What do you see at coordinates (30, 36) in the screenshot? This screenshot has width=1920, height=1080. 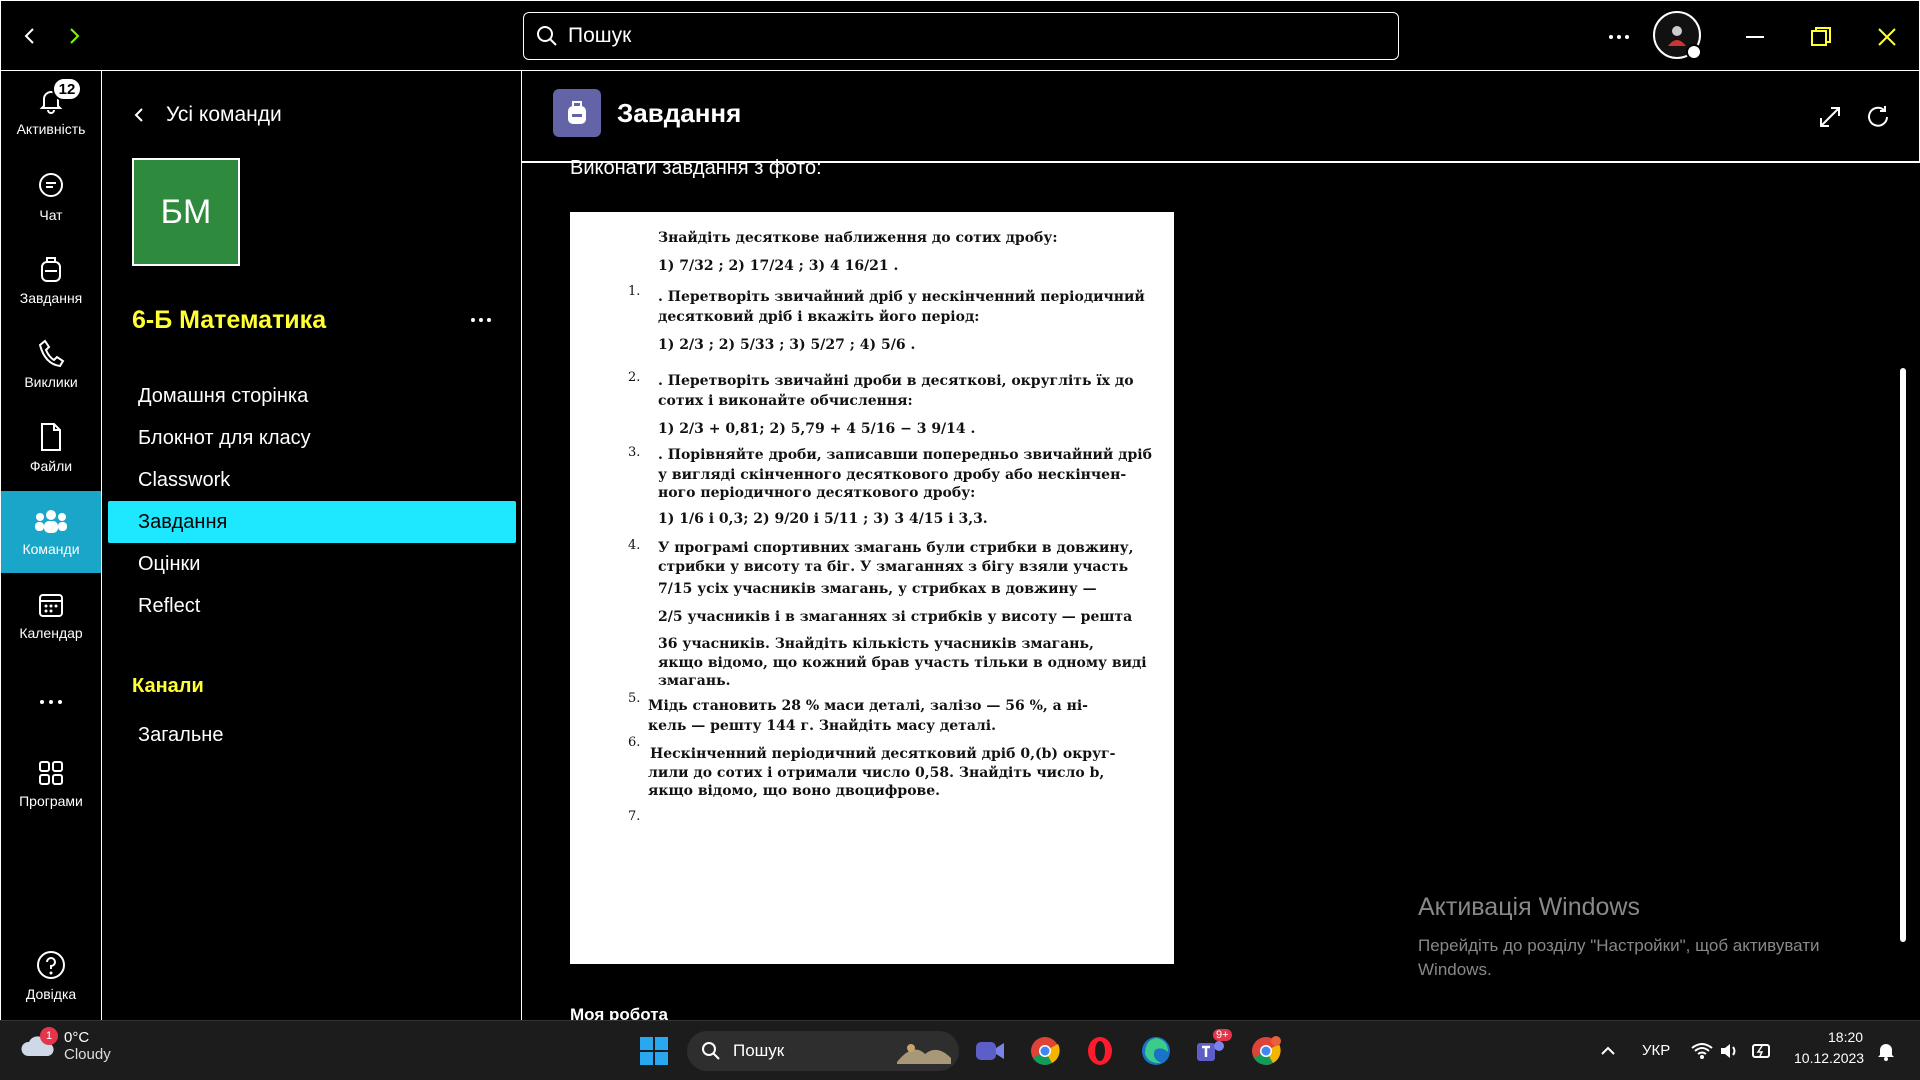 I see `back-arrow-icon` at bounding box center [30, 36].